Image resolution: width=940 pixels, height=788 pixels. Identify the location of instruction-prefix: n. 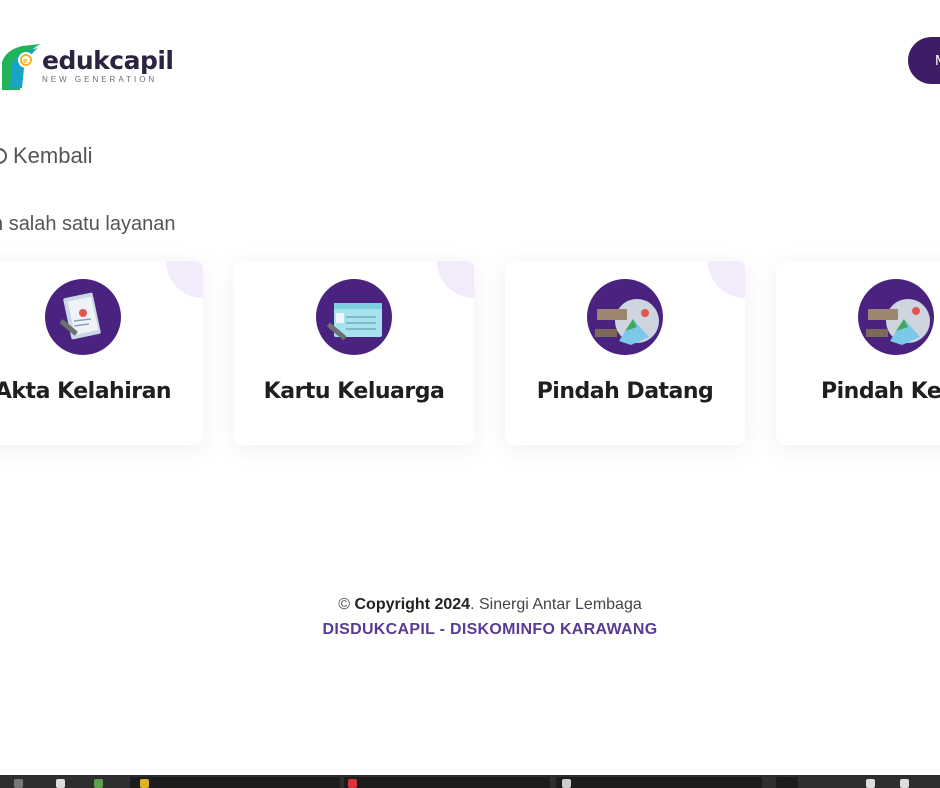
(4, 224).